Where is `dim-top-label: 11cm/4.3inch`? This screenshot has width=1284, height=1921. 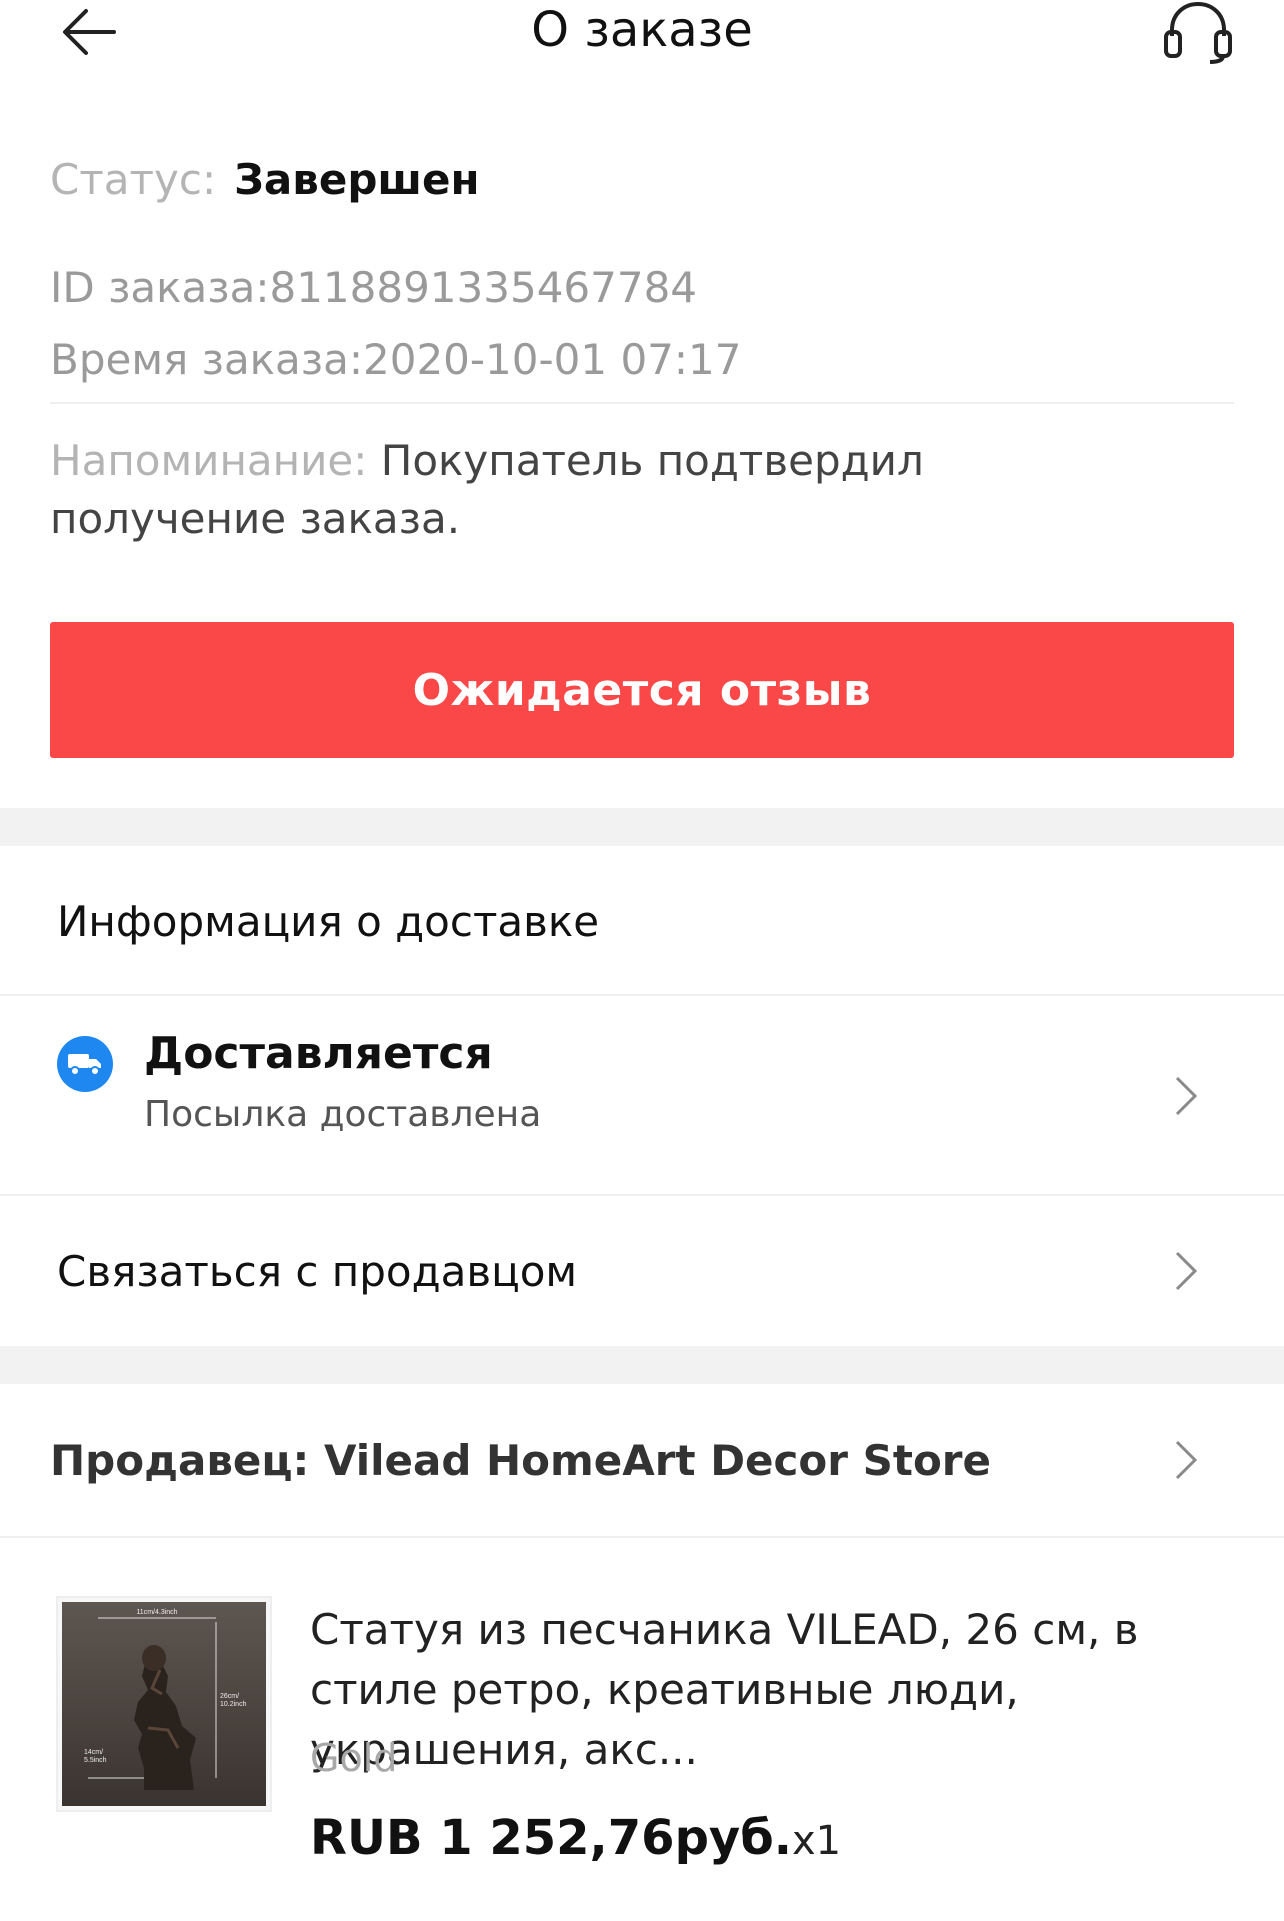
dim-top-label: 11cm/4.3inch is located at coordinates (156, 1612).